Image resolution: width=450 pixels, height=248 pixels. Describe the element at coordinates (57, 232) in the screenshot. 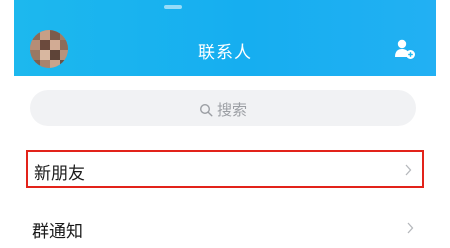

I see `list-item-label: 群通知` at that location.